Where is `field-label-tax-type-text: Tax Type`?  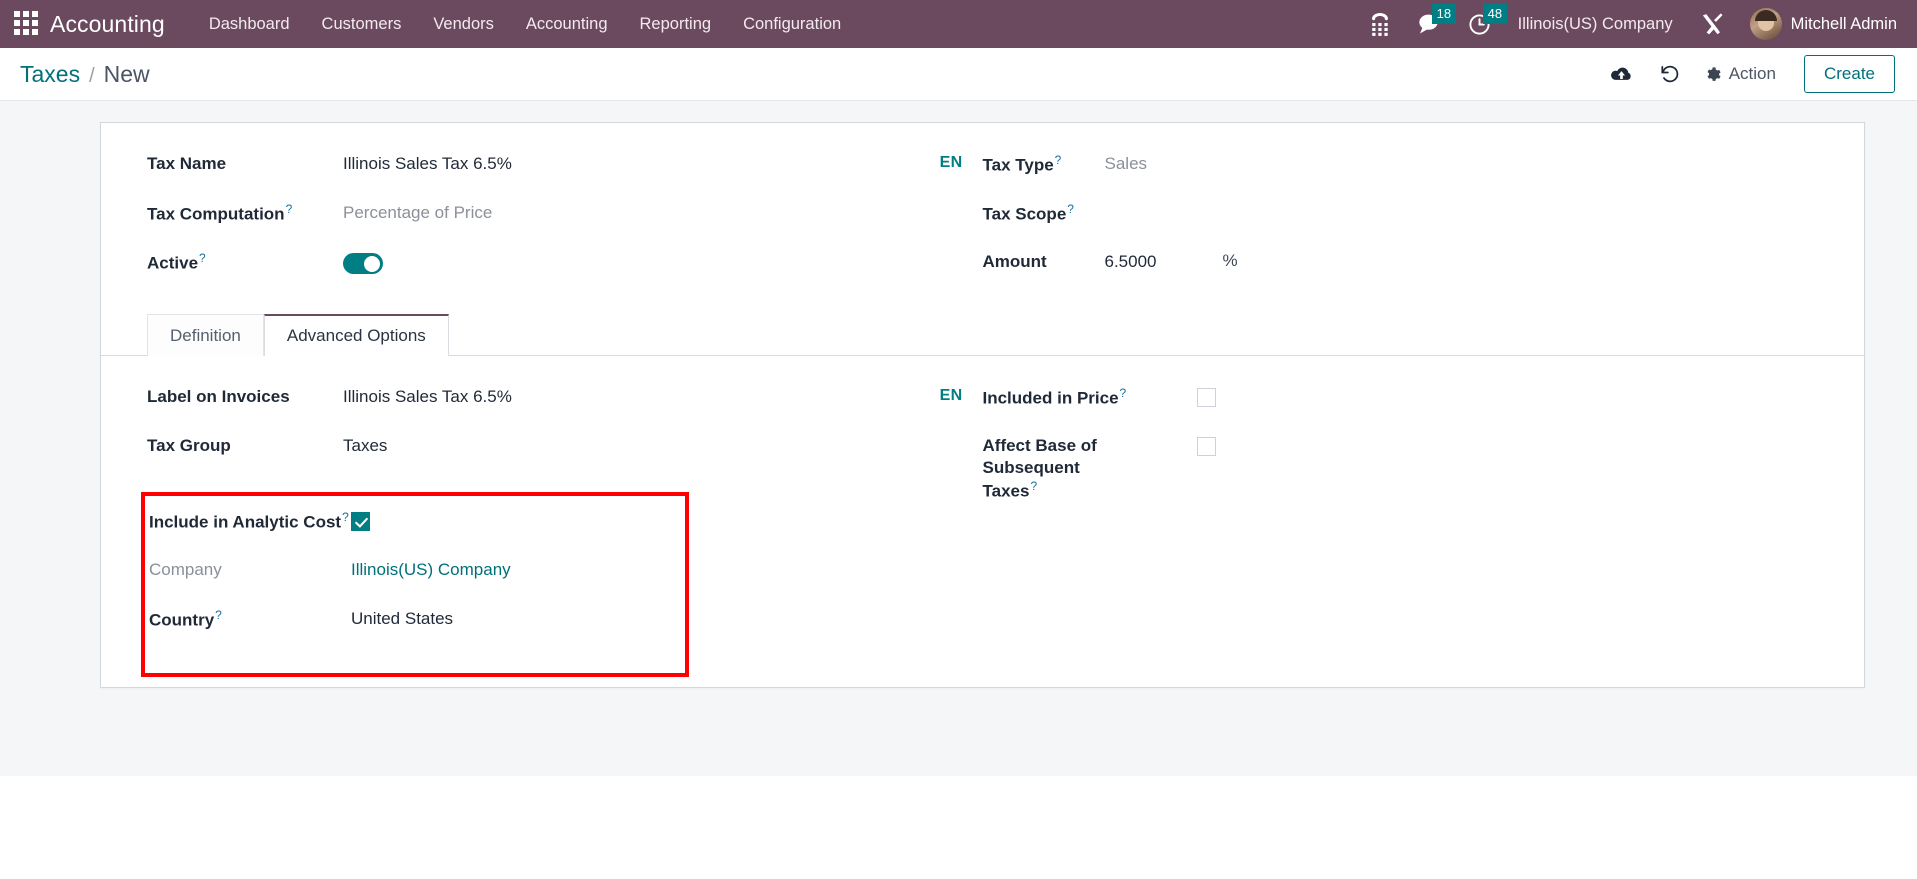
field-label-tax-type-text: Tax Type is located at coordinates (1018, 165).